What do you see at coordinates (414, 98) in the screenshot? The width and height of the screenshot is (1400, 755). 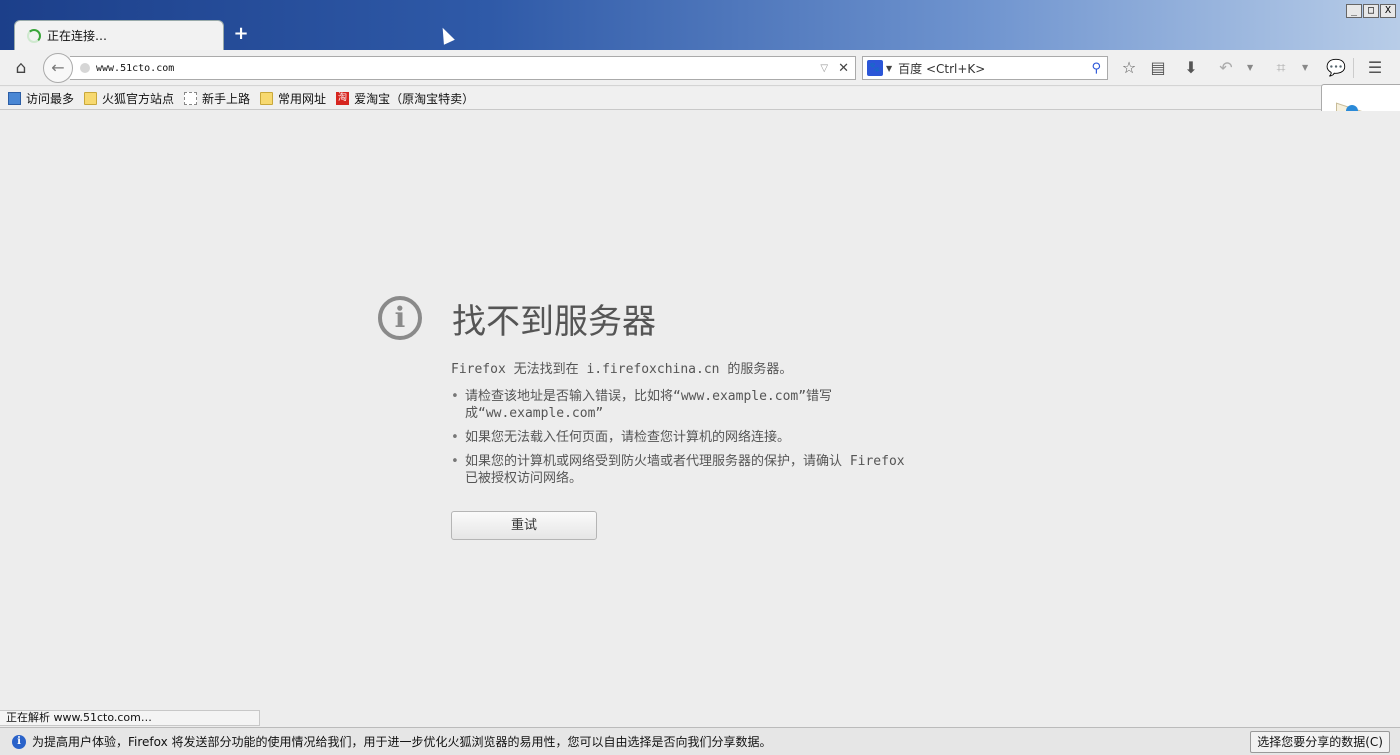 I see `bookmark-label: 爱淘宝（原淘宝特卖）` at bounding box center [414, 98].